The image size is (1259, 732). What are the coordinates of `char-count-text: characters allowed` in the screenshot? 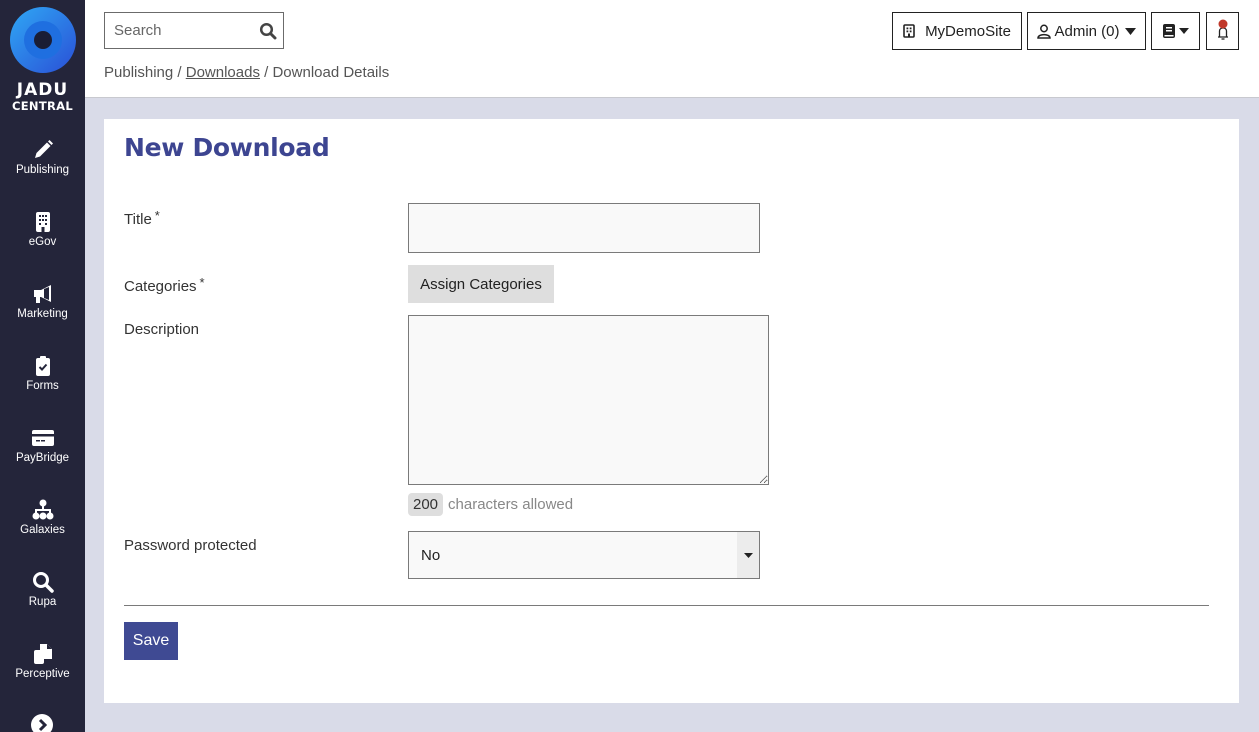 It's located at (511, 504).